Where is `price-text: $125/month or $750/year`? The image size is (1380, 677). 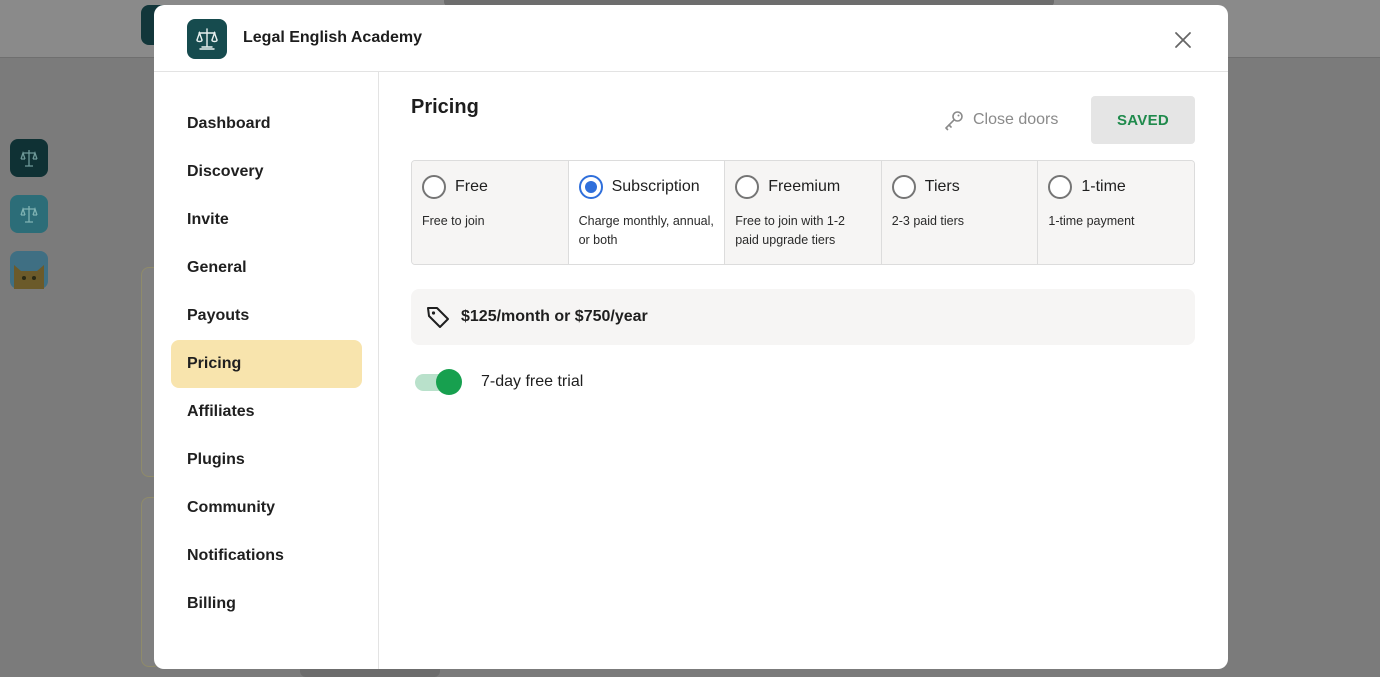 price-text: $125/month or $750/year is located at coordinates (554, 316).